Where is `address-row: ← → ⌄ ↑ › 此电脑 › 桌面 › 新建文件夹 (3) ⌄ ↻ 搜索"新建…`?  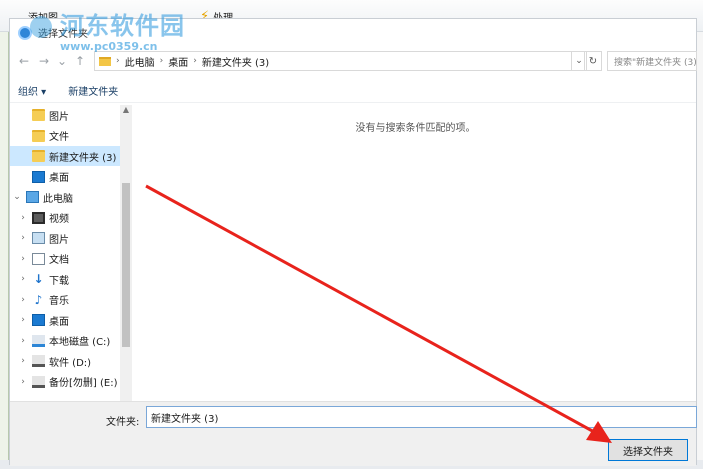
address-row: ← → ⌄ ↑ › 此电脑 › 桌面 › 新建文件夹 (3) ⌄ ↻ 搜索"新建… is located at coordinates (353, 61).